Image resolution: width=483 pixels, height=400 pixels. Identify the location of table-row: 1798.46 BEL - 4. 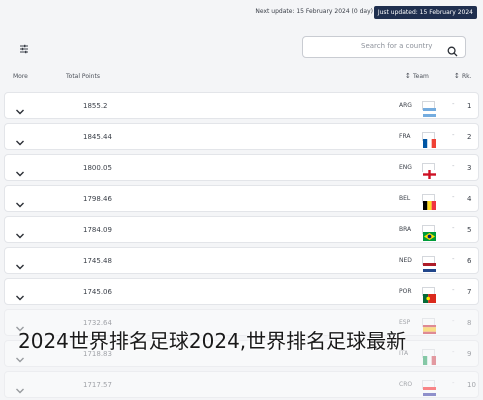
(241, 198).